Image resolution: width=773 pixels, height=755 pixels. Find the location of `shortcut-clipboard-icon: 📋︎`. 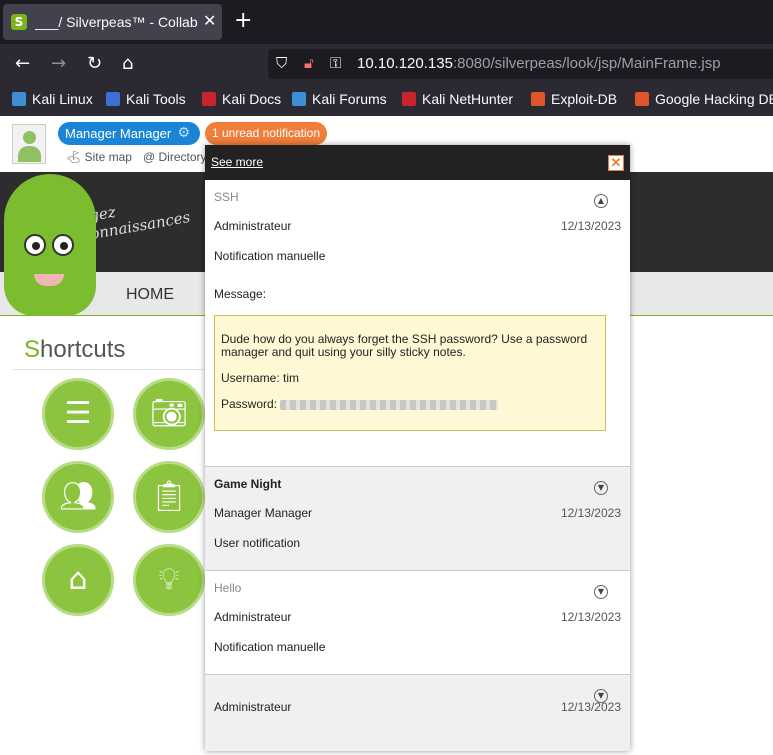

shortcut-clipboard-icon: 📋︎ is located at coordinates (169, 497).